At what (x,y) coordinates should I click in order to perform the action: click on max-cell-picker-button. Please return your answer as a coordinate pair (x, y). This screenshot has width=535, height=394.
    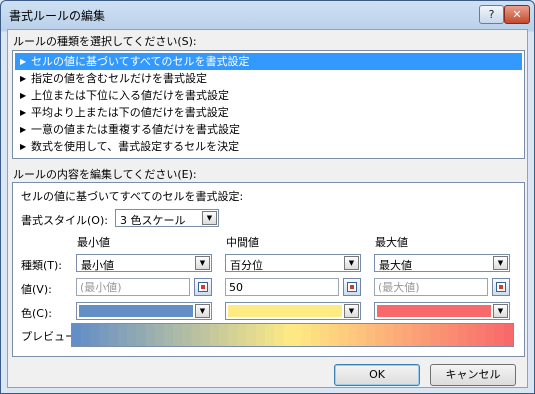
    Looking at the image, I should click on (501, 287).